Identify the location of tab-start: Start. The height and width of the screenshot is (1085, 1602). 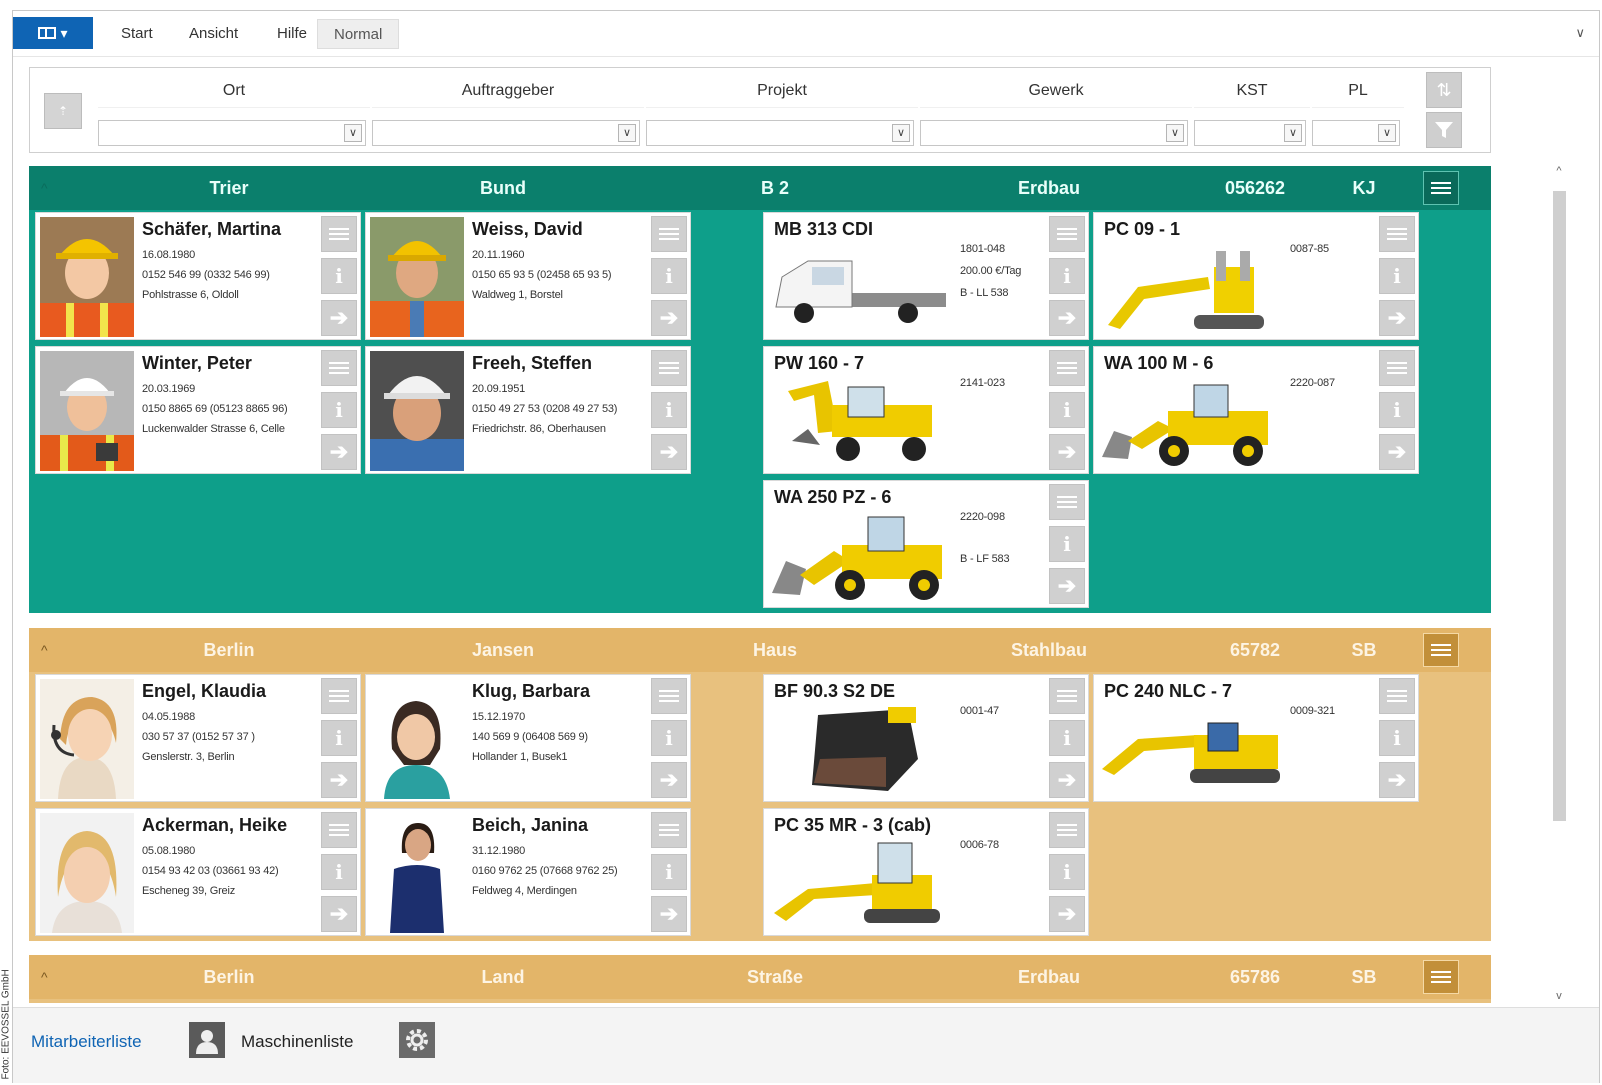
(137, 34).